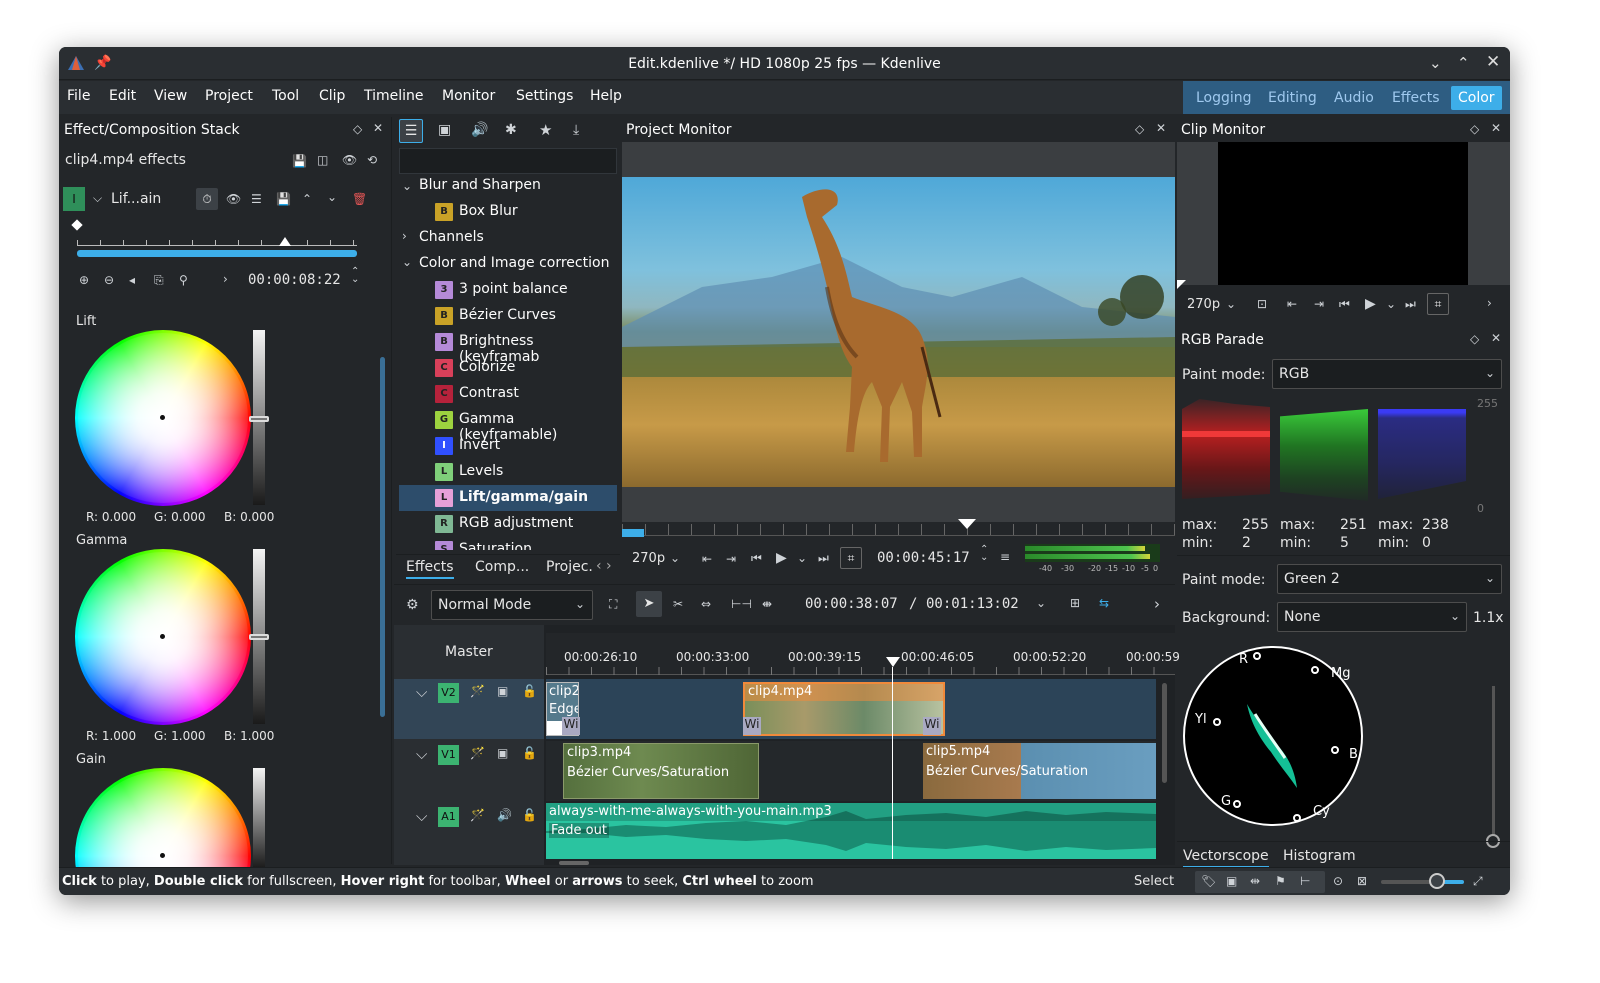  Describe the element at coordinates (648, 558) in the screenshot. I see `monitor-zoom-select: 270p` at that location.